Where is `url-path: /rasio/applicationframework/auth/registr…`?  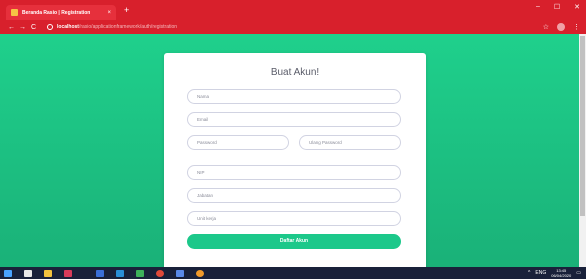
url-path: /rasio/applicationframework/auth/registr… is located at coordinates (128, 27).